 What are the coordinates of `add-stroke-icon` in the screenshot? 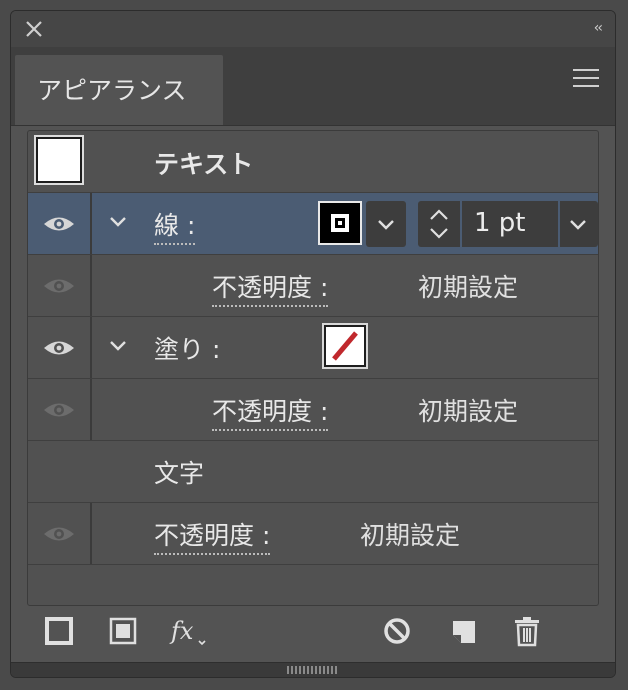 It's located at (59, 631).